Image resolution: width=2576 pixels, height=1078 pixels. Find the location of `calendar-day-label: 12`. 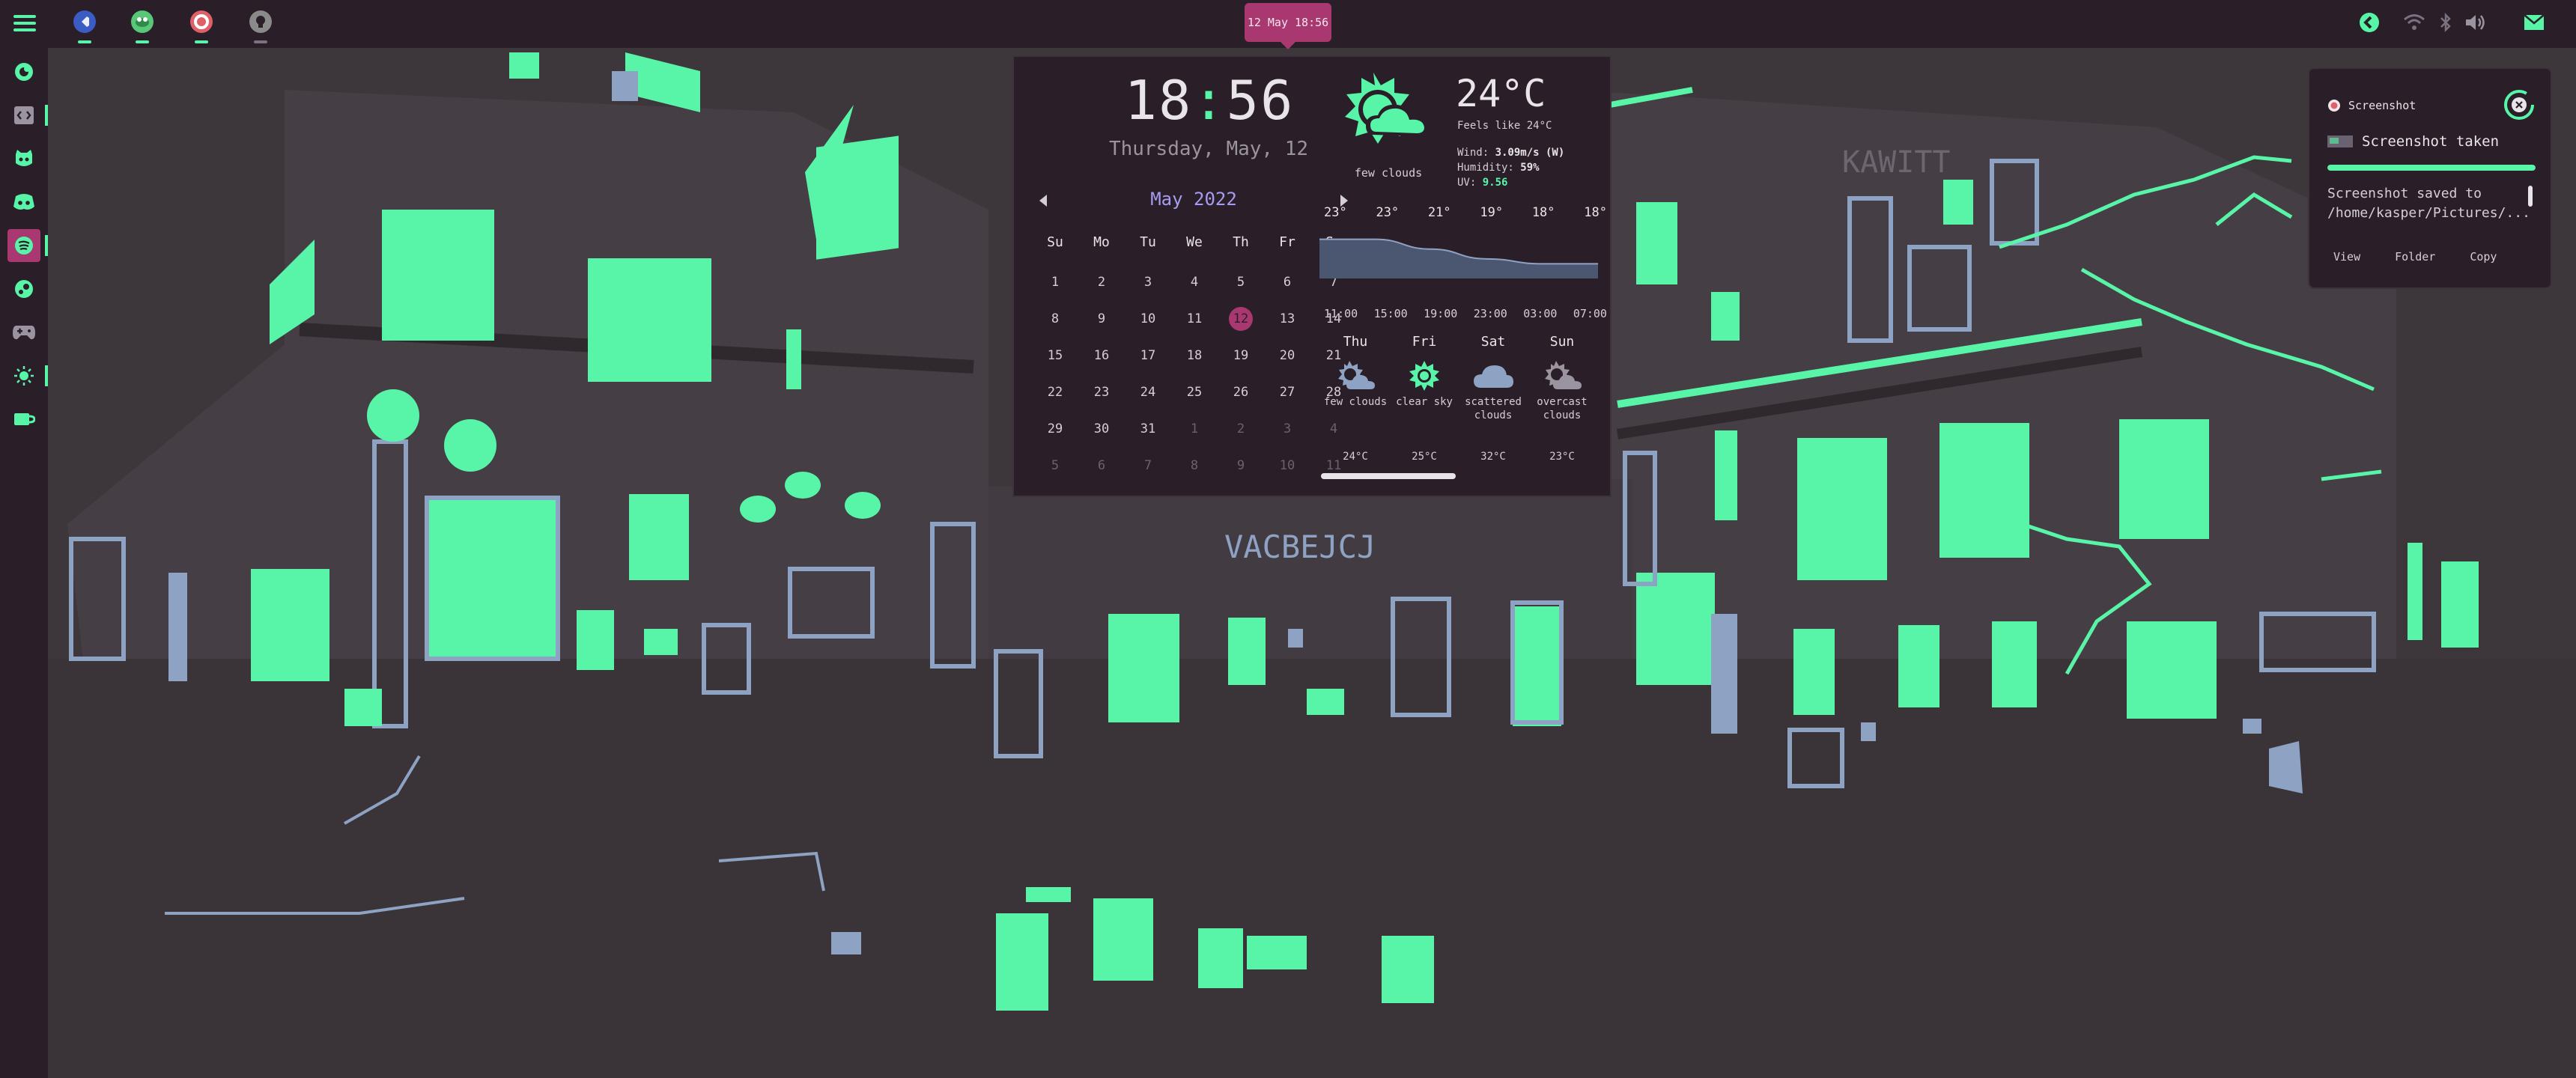

calendar-day-label: 12 is located at coordinates (1241, 319).